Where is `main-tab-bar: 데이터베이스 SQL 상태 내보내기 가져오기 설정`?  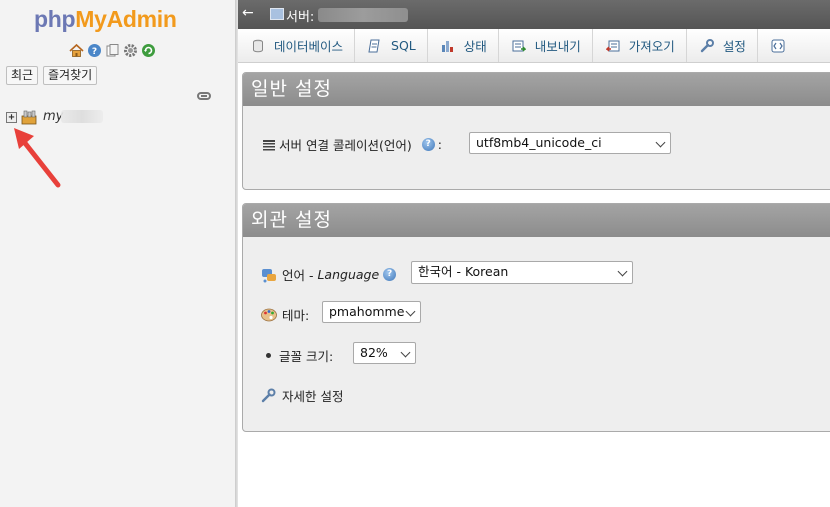
main-tab-bar: 데이터베이스 SQL 상태 내보내기 가져오기 설정 is located at coordinates (534, 46).